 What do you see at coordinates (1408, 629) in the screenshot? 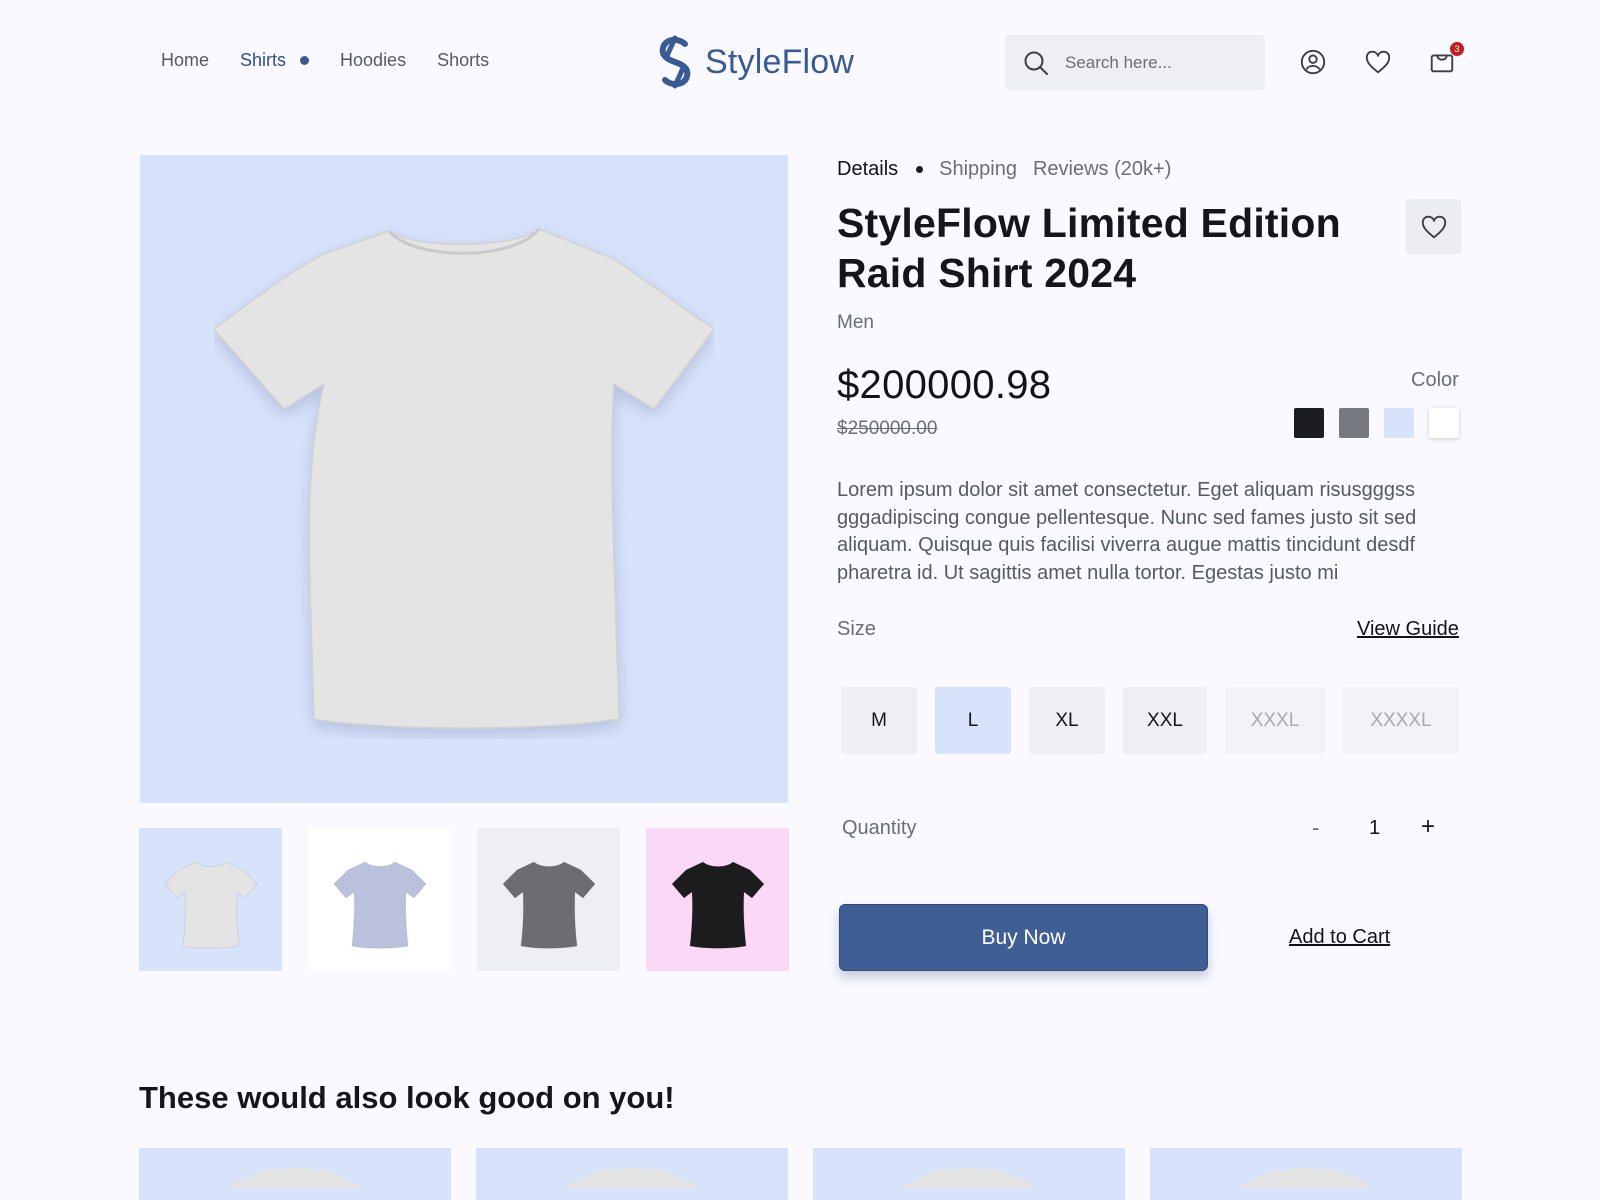
I see `view-guide-link: View Guide` at bounding box center [1408, 629].